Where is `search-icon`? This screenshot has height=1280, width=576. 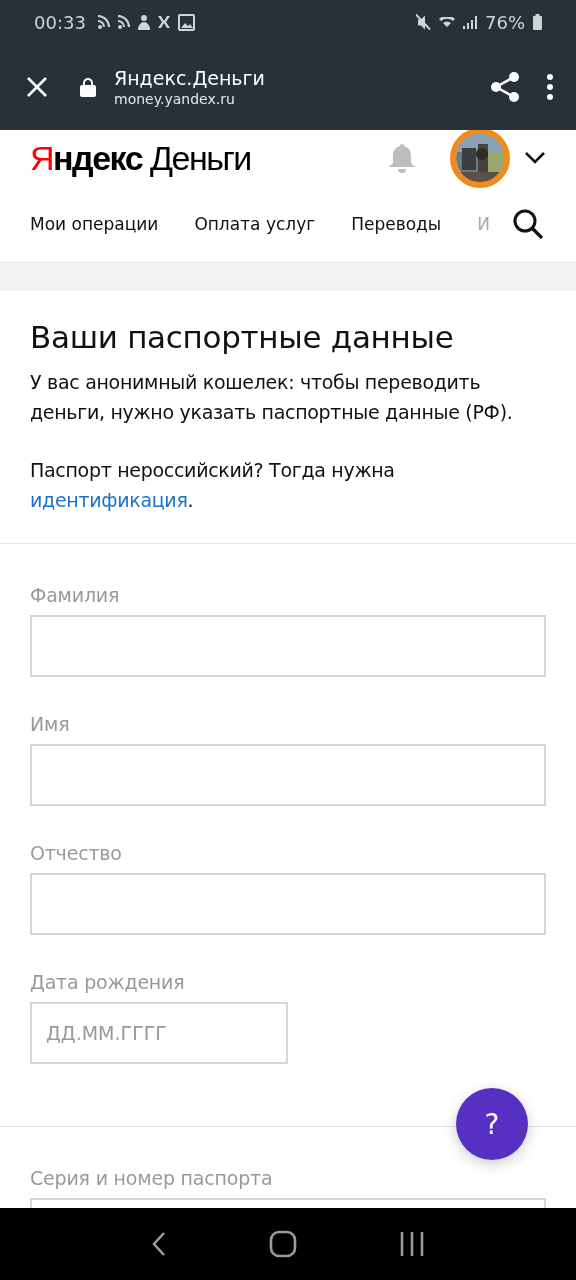 search-icon is located at coordinates (528, 224).